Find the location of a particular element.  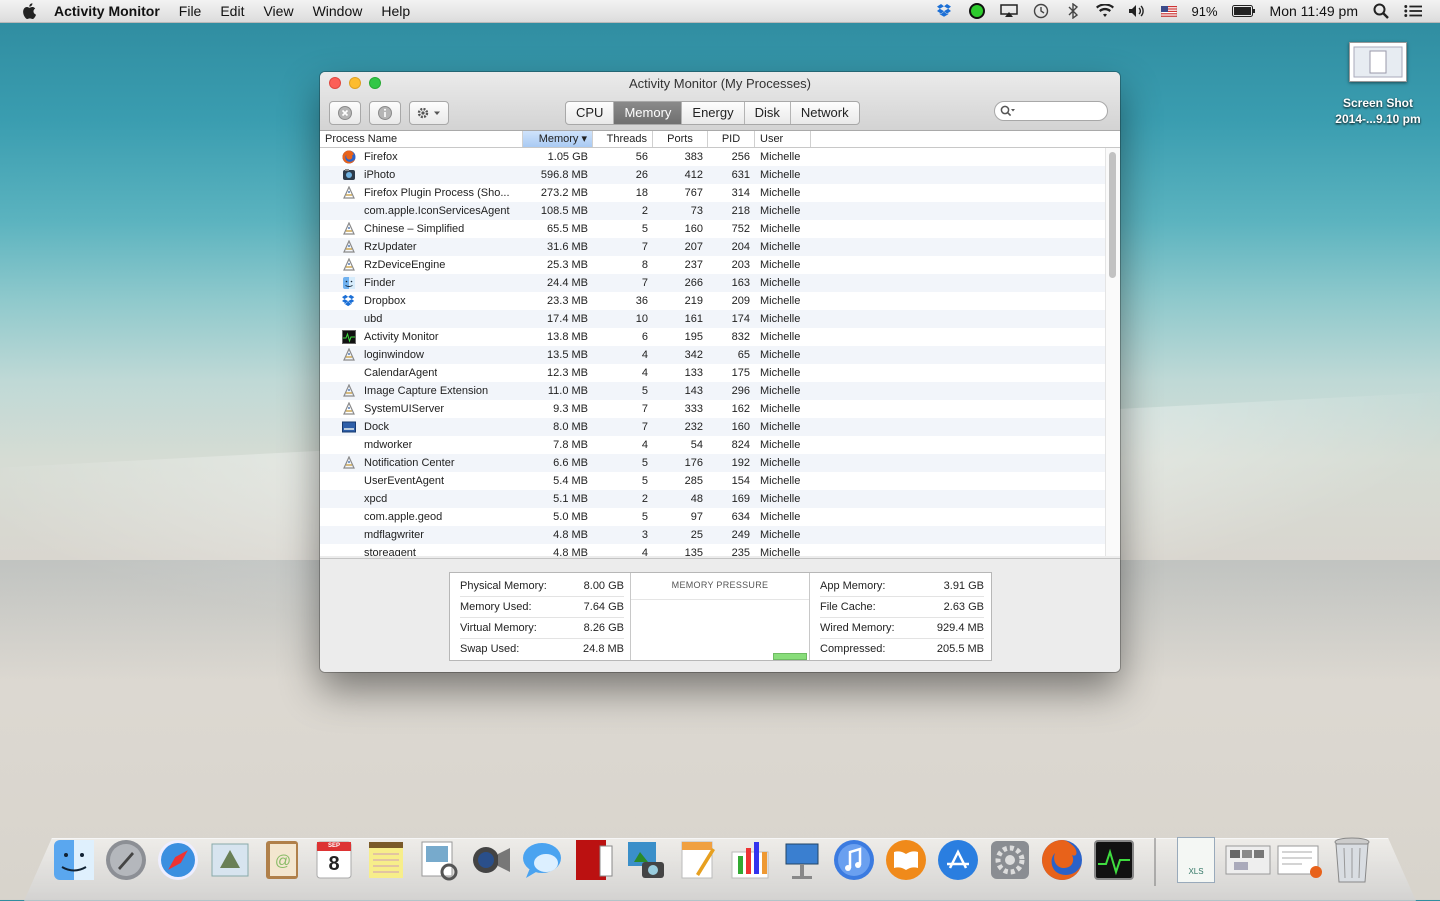

dock-documents-stack is located at coordinates (1300, 860).